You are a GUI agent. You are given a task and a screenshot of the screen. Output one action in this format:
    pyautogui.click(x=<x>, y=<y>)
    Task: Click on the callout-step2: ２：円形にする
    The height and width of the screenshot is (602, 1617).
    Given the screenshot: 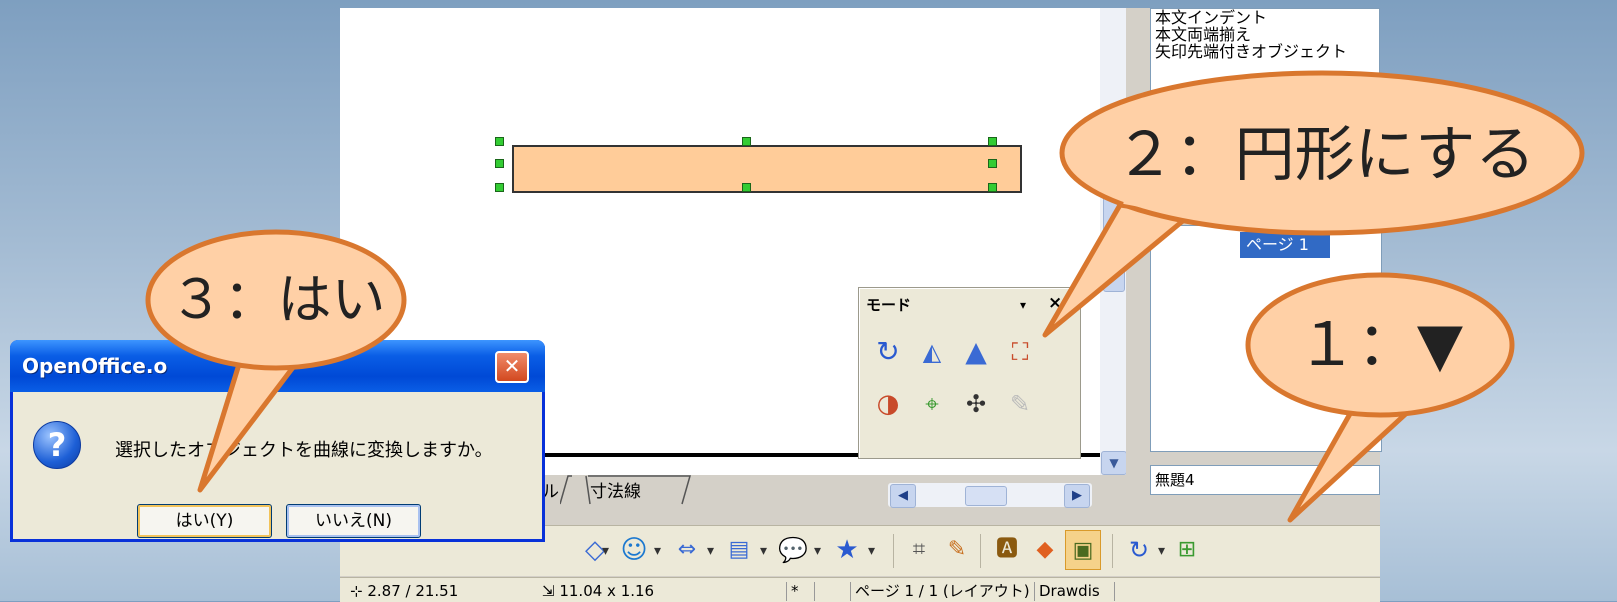 What is the action you would take?
    pyautogui.click(x=1325, y=155)
    